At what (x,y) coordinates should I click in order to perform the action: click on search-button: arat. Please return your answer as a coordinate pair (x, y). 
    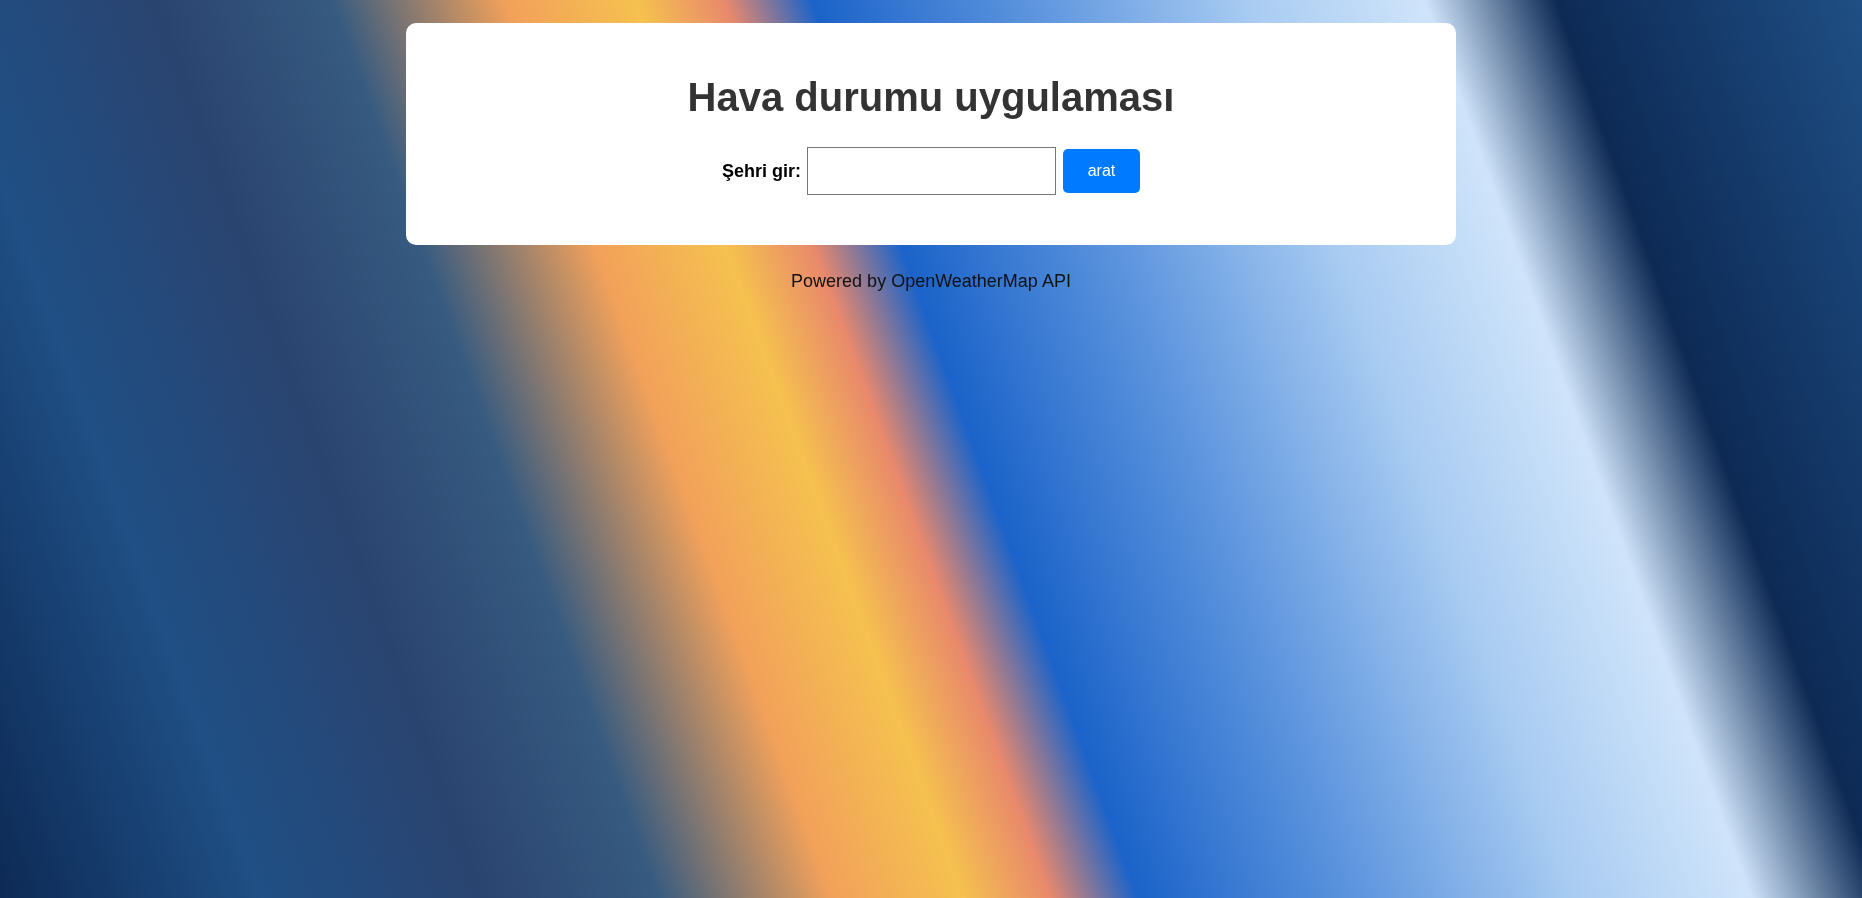
    Looking at the image, I should click on (1101, 171).